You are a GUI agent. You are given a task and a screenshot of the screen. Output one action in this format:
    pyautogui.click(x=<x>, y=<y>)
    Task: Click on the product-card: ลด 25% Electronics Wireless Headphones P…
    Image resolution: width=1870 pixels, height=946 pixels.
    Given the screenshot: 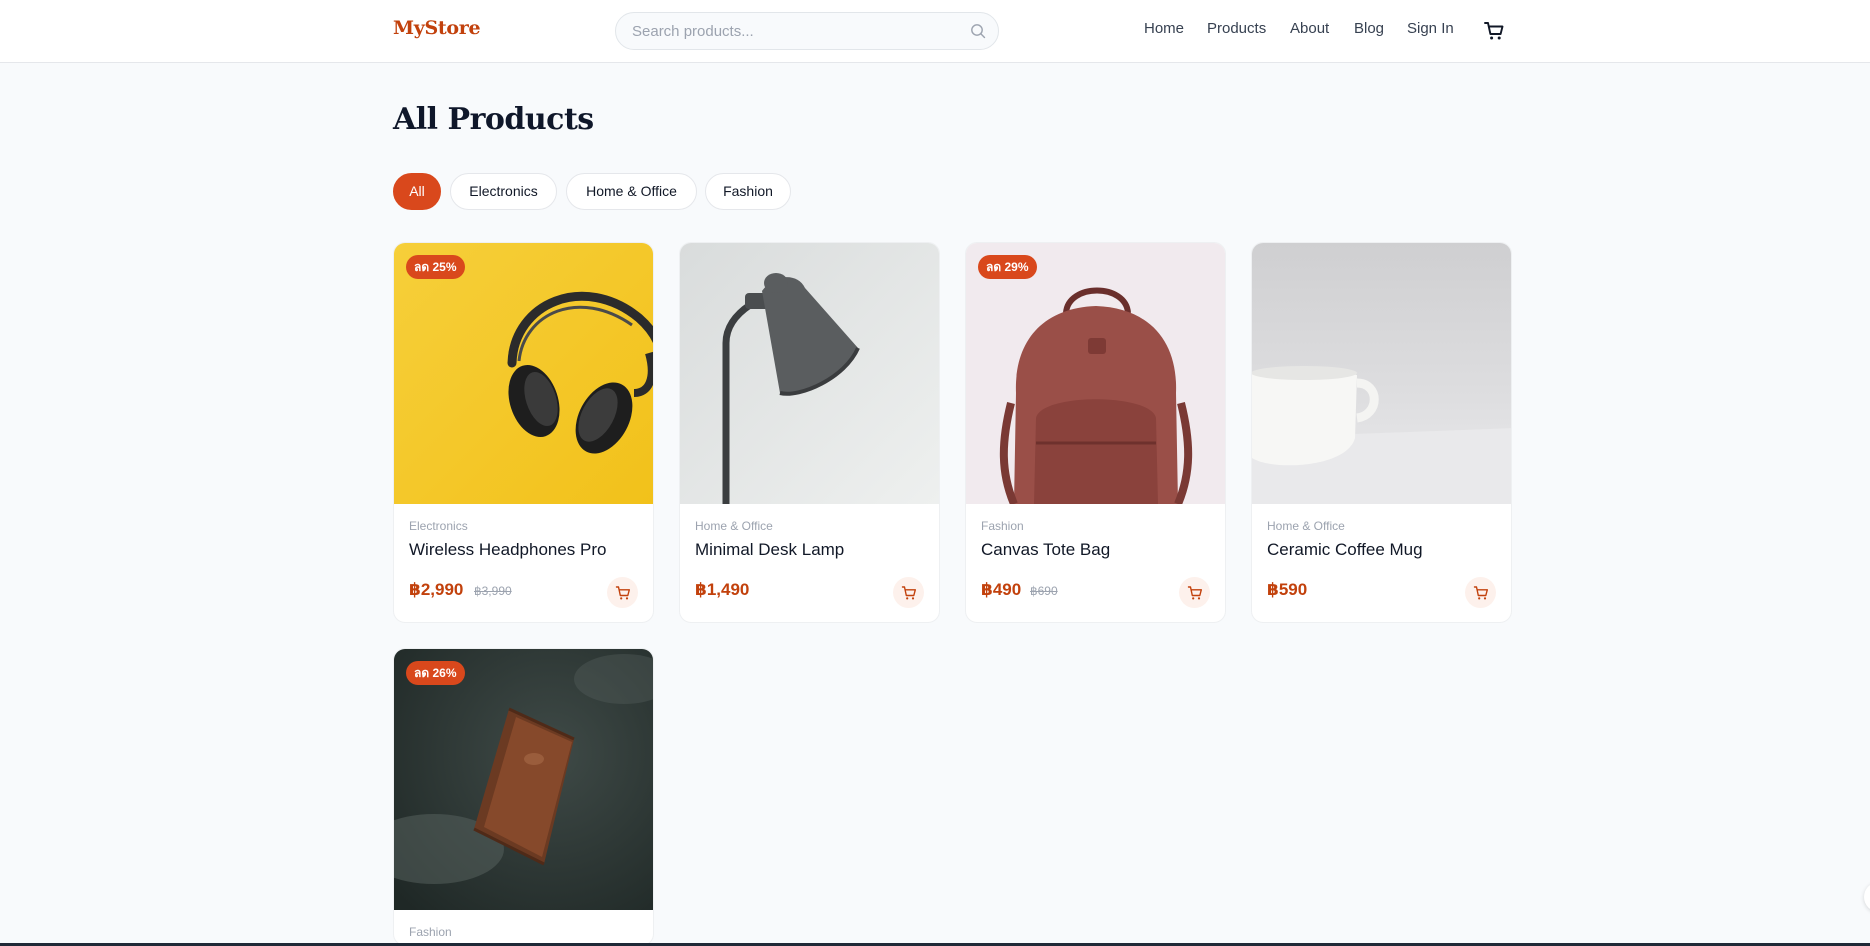 What is the action you would take?
    pyautogui.click(x=523, y=432)
    